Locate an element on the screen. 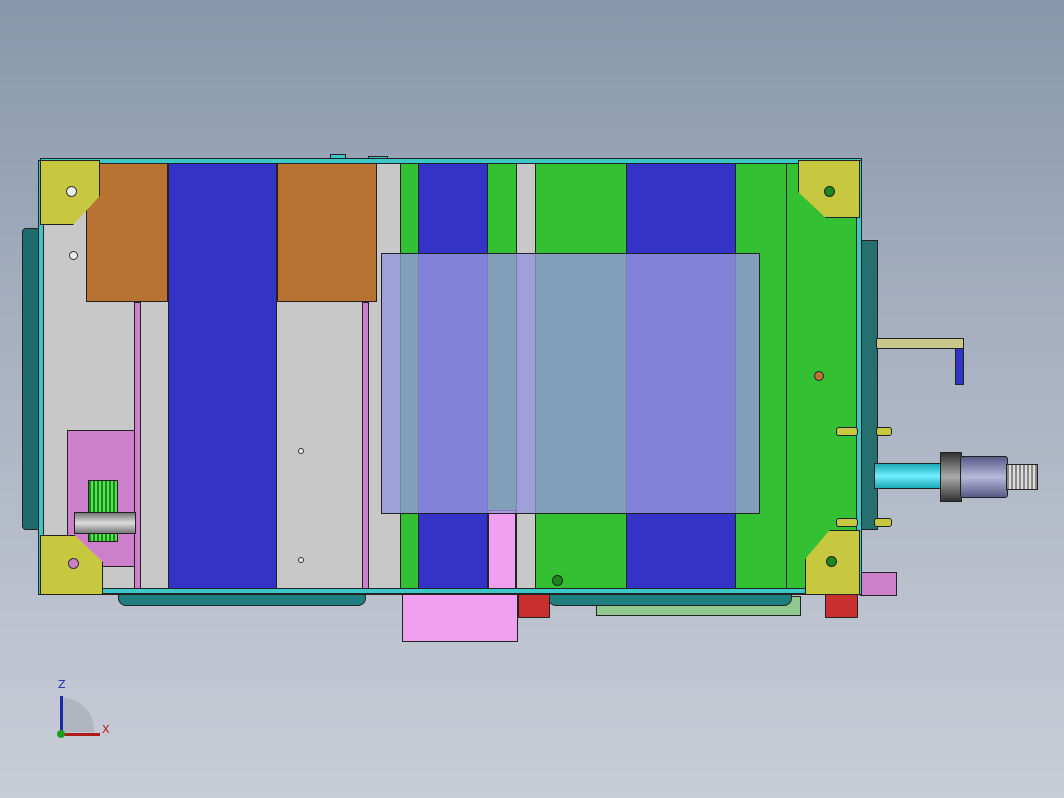 This screenshot has height=798, width=1064. motor-body is located at coordinates (984, 477).